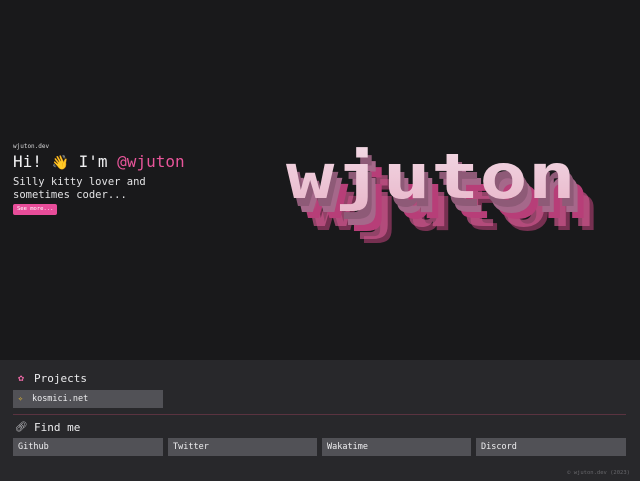  Describe the element at coordinates (21, 378) in the screenshot. I see `flower-icon: ✿` at that location.